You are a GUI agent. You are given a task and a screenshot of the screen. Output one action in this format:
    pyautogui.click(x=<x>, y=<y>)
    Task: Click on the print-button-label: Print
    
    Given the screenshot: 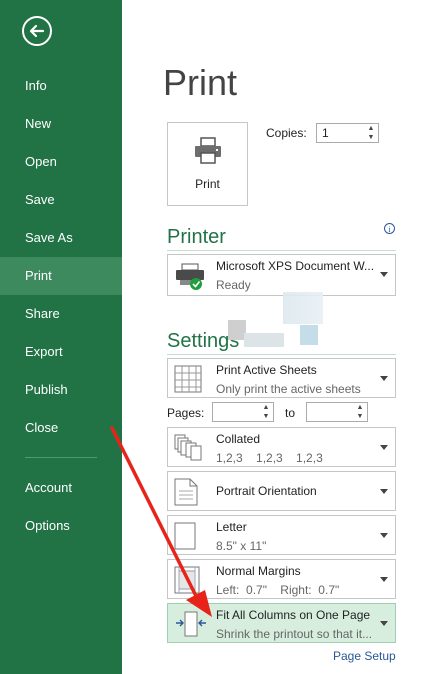 What is the action you would take?
    pyautogui.click(x=207, y=184)
    